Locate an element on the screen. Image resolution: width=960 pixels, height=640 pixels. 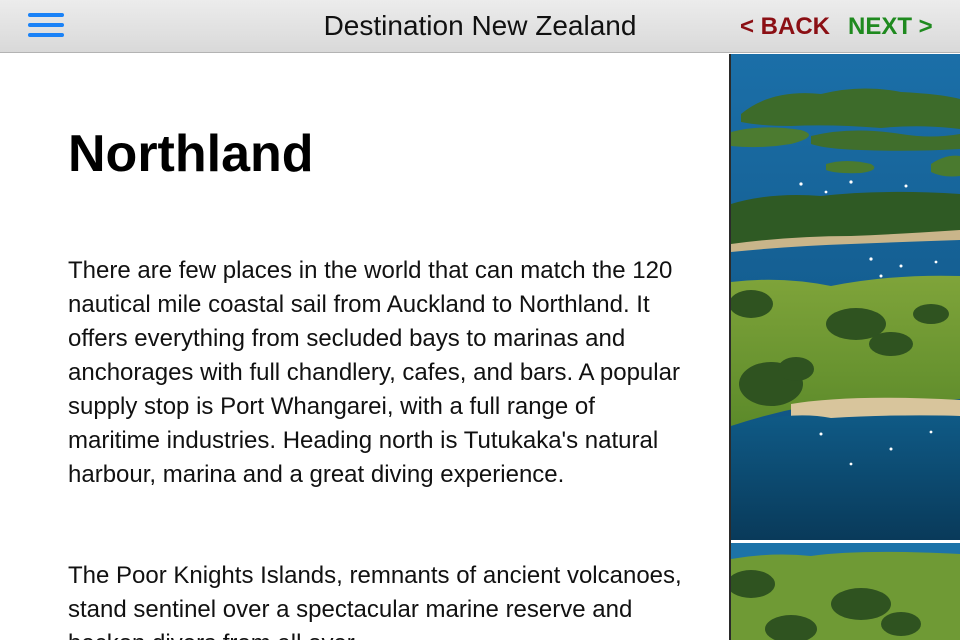
next-button: NEXT > is located at coordinates (890, 27).